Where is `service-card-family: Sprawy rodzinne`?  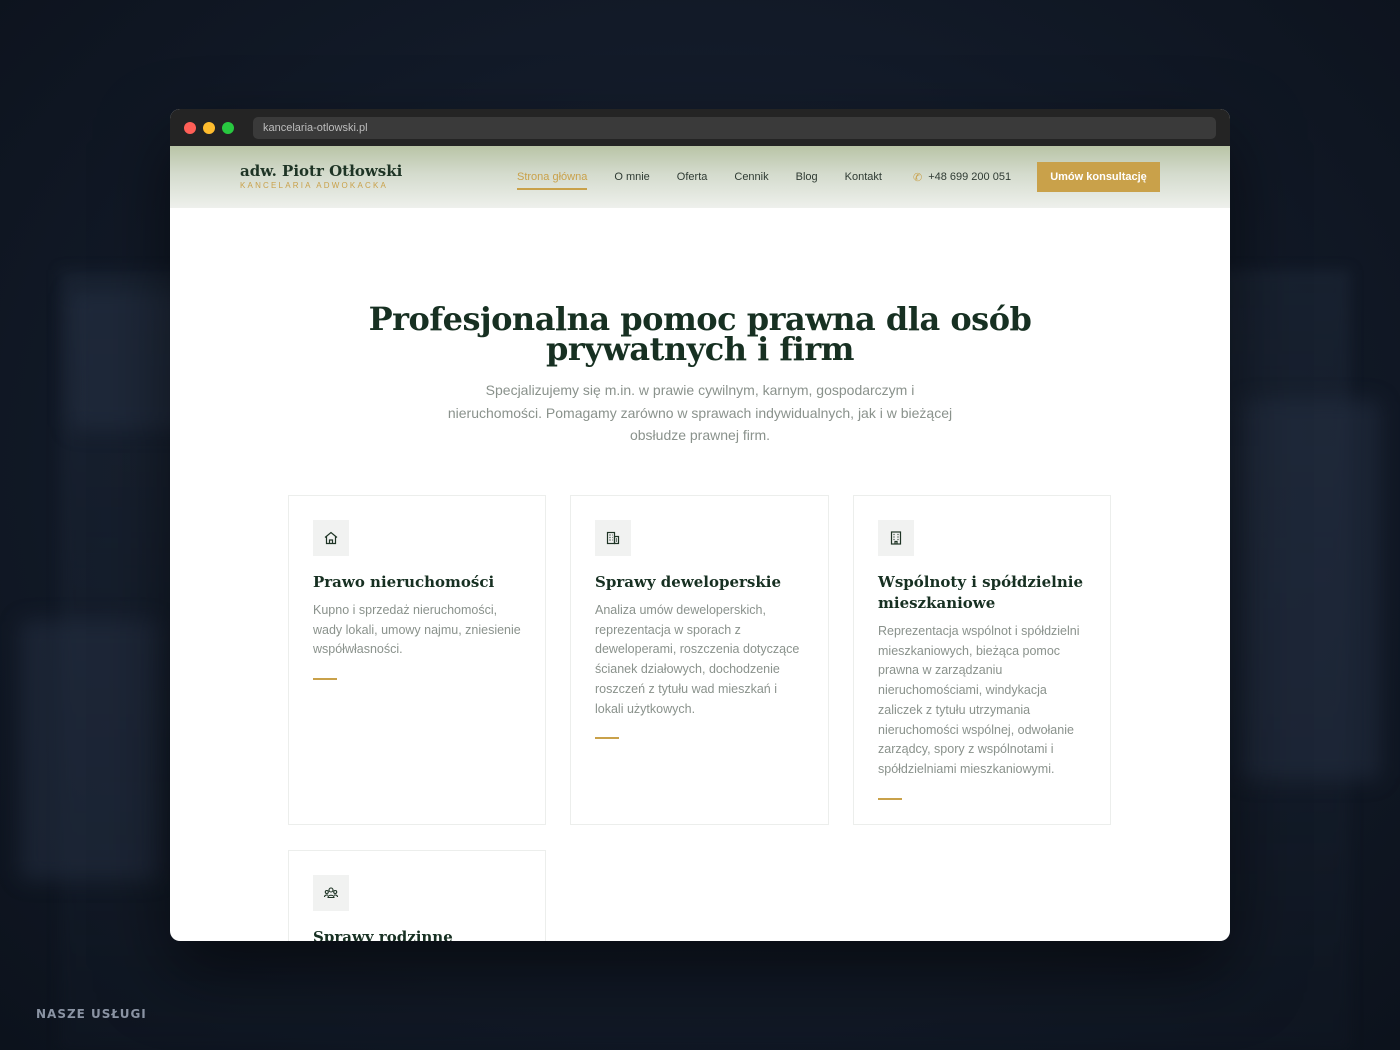 service-card-family: Sprawy rodzinne is located at coordinates (417, 895).